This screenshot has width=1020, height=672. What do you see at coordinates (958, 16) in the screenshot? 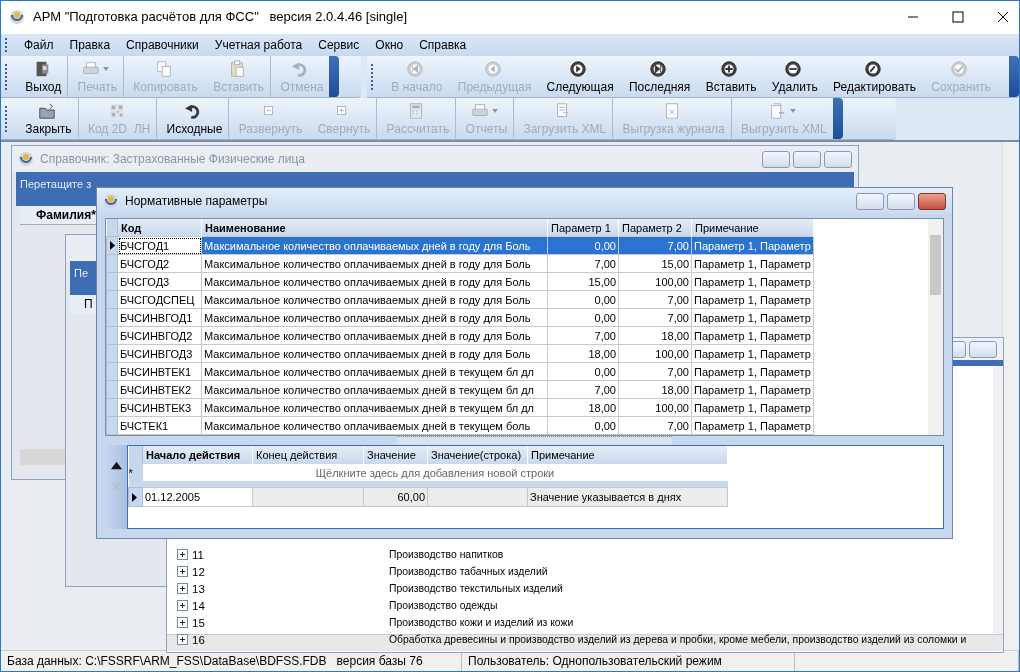
I see `maximize-icon` at bounding box center [958, 16].